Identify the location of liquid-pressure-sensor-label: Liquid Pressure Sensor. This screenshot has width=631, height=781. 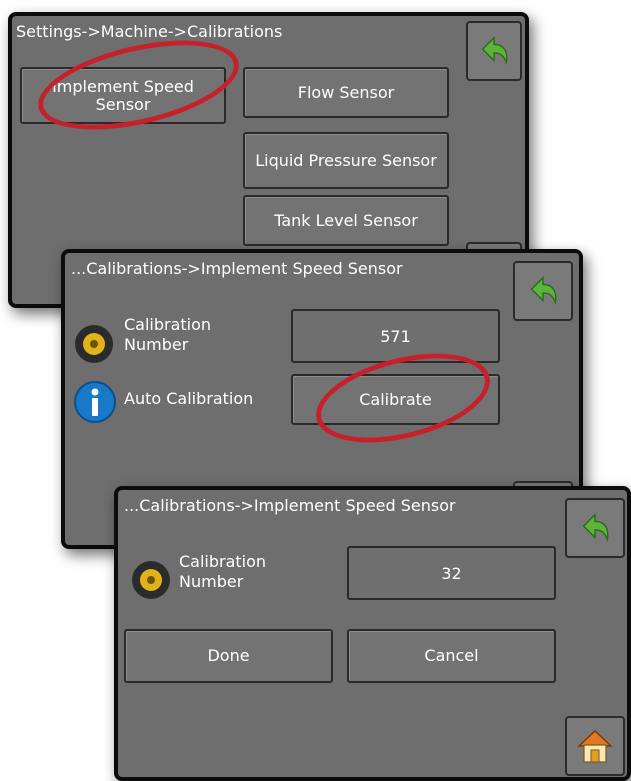
(346, 160).